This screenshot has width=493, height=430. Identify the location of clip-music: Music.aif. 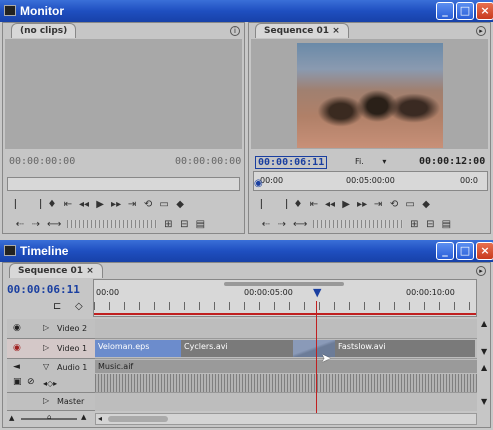
(286, 366).